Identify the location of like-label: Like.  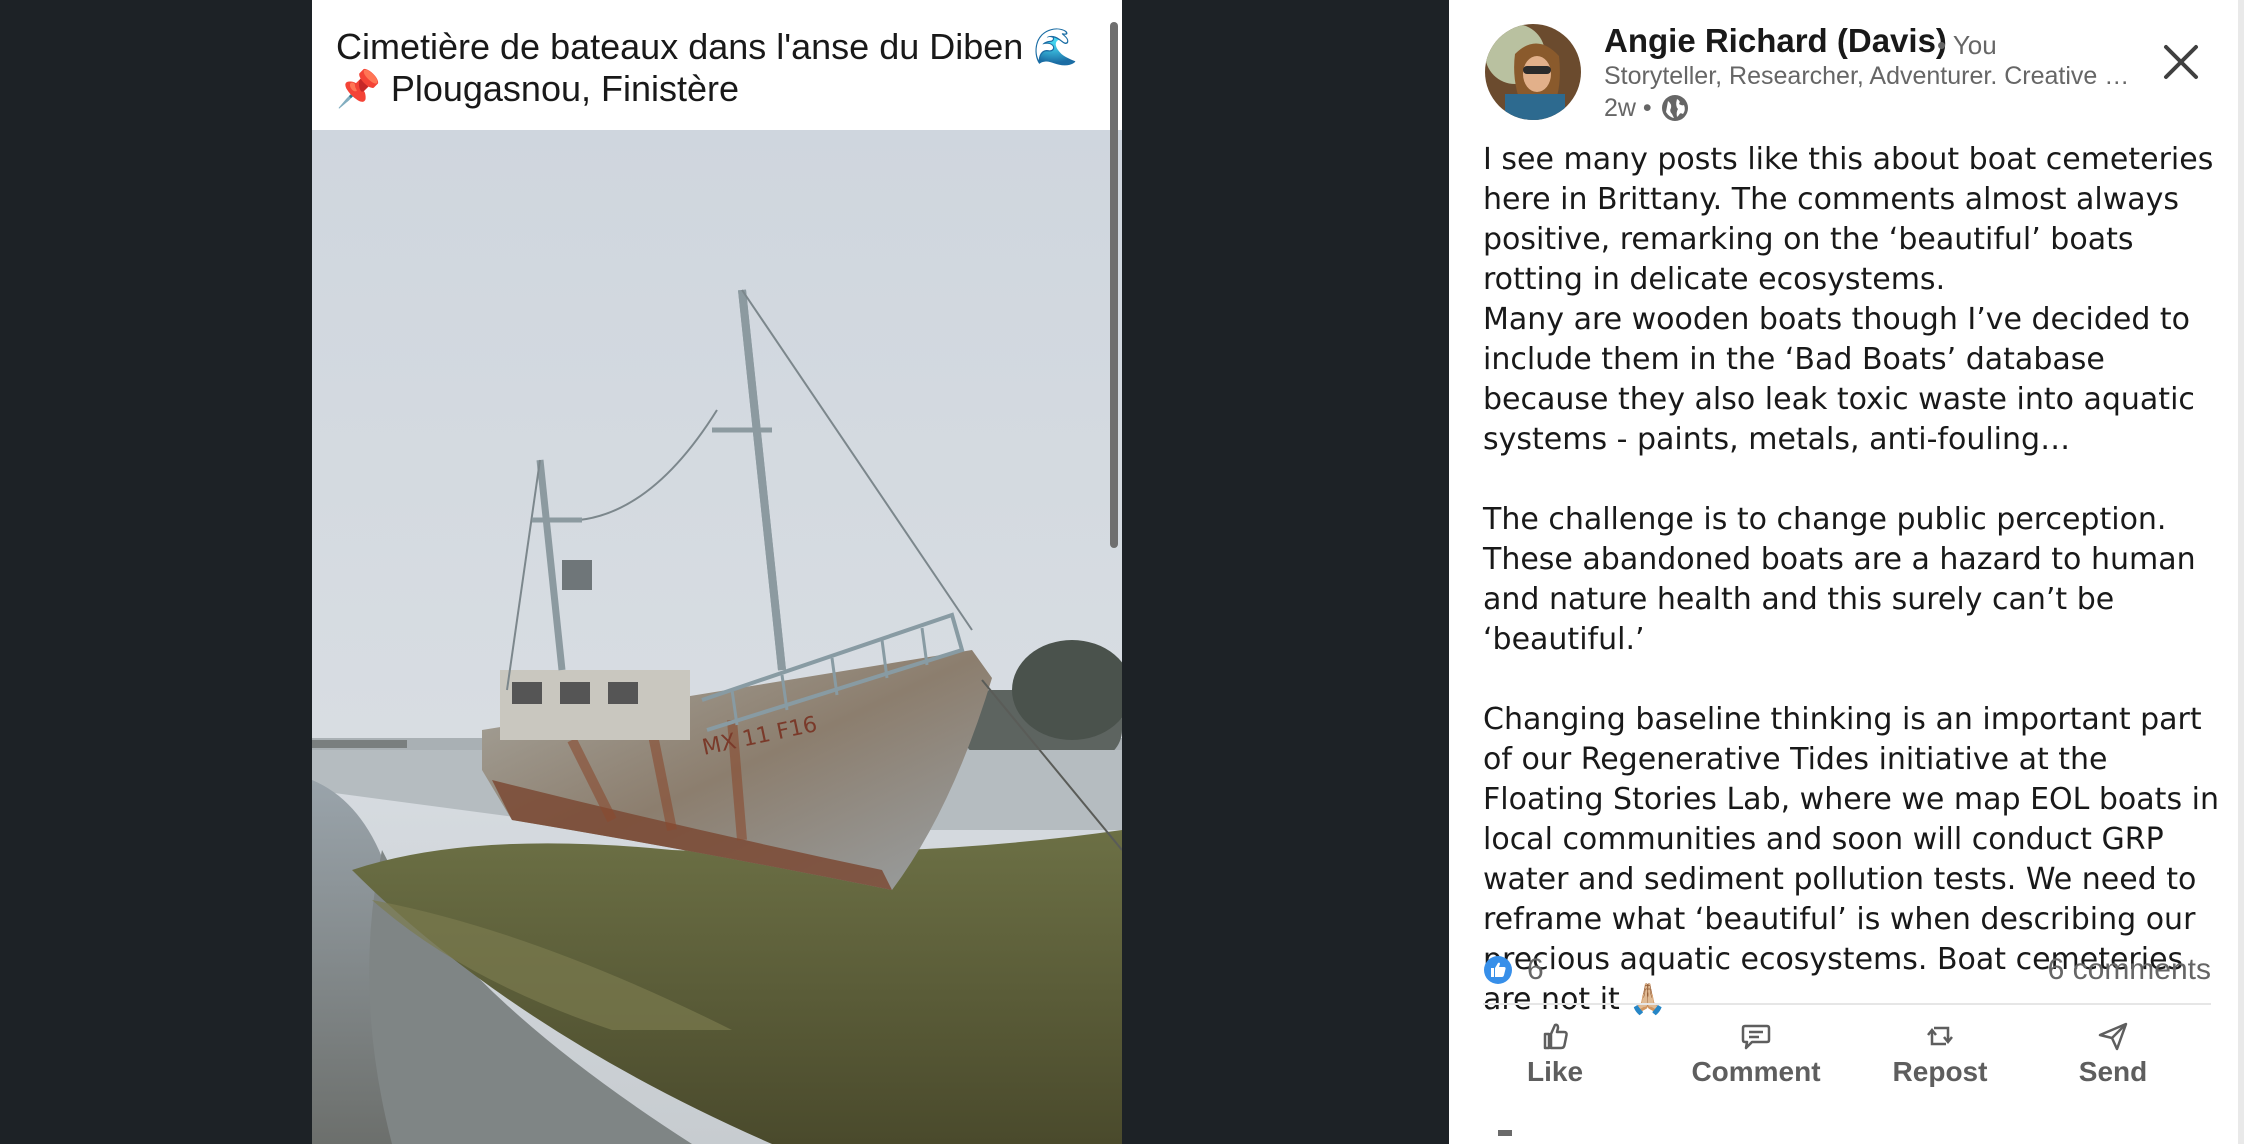
(1555, 1071).